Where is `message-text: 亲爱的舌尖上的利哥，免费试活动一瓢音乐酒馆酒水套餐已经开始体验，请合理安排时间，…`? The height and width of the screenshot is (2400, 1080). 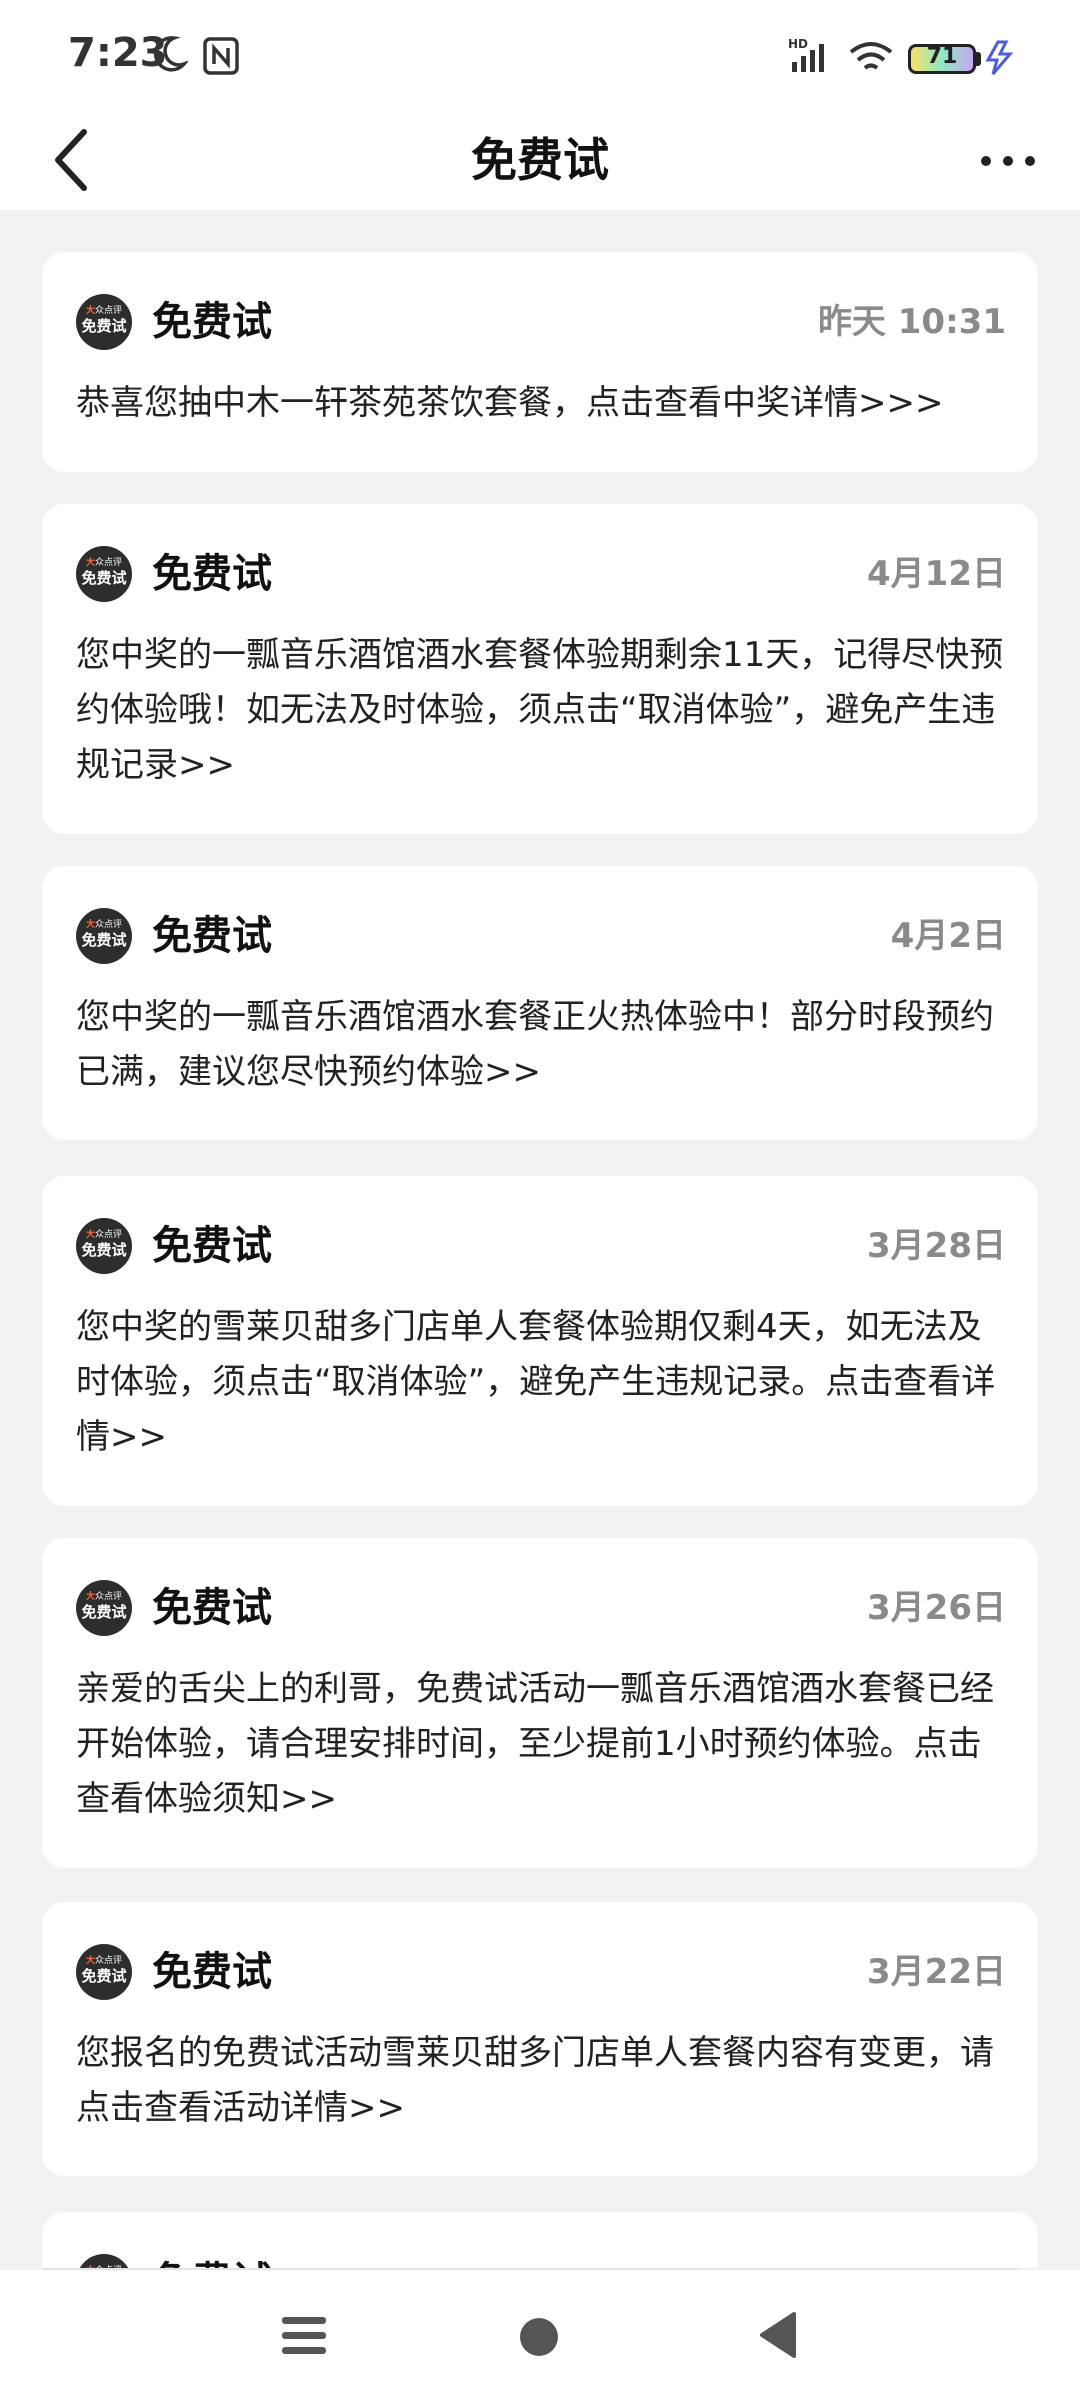 message-text: 亲爱的舌尖上的利哥，免费试活动一瓢音乐酒馆酒水套餐已经开始体验，请合理安排时间，… is located at coordinates (541, 1744).